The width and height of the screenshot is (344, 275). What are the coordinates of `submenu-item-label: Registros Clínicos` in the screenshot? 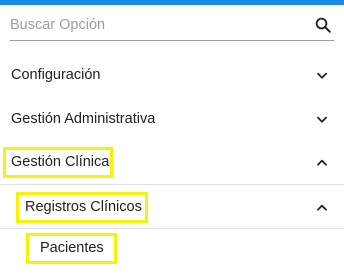 It's located at (83, 207).